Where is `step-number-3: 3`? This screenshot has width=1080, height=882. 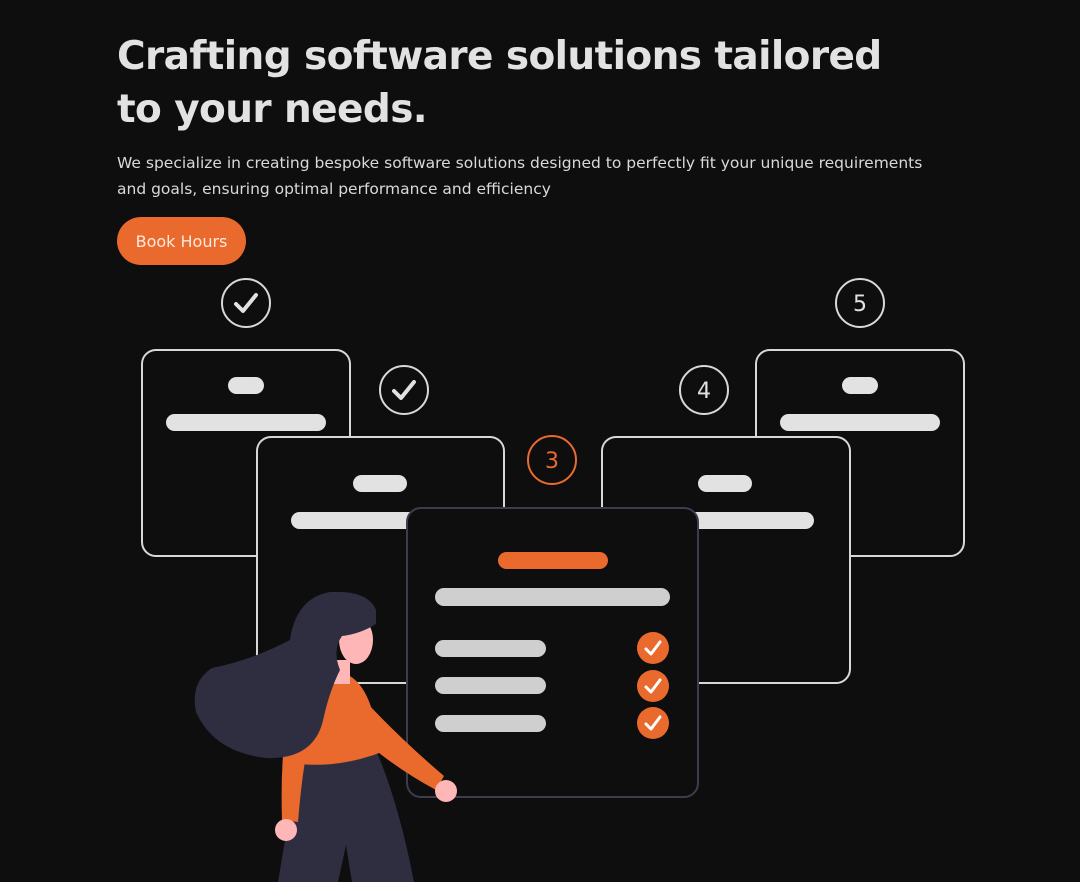 step-number-3: 3 is located at coordinates (552, 461).